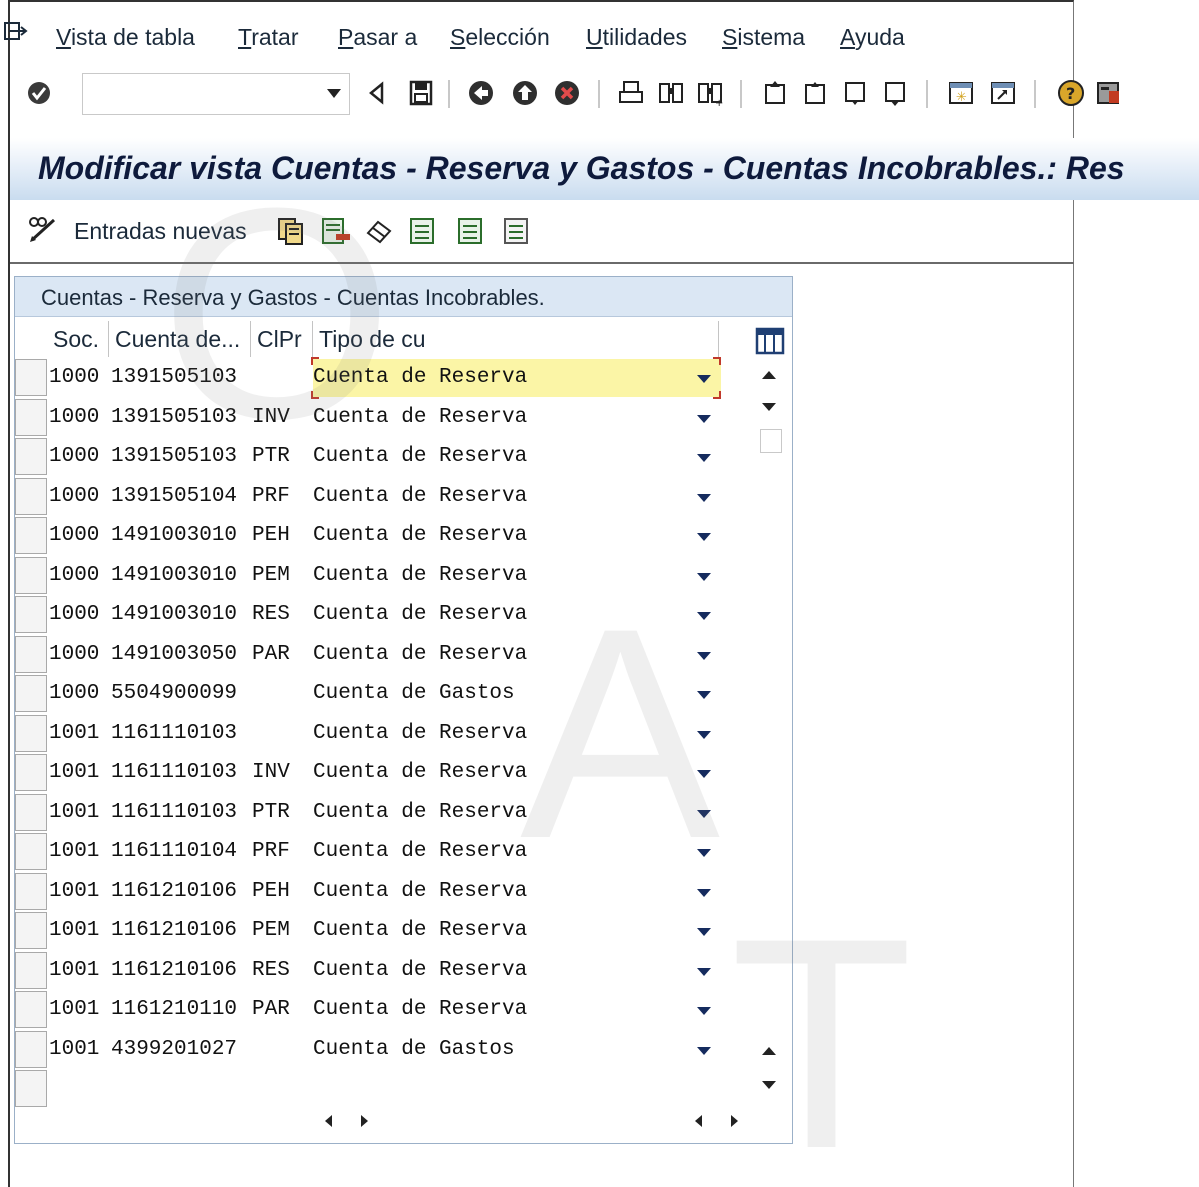  Describe the element at coordinates (282, 339) in the screenshot. I see `column-header-clpr: ClPr` at that location.